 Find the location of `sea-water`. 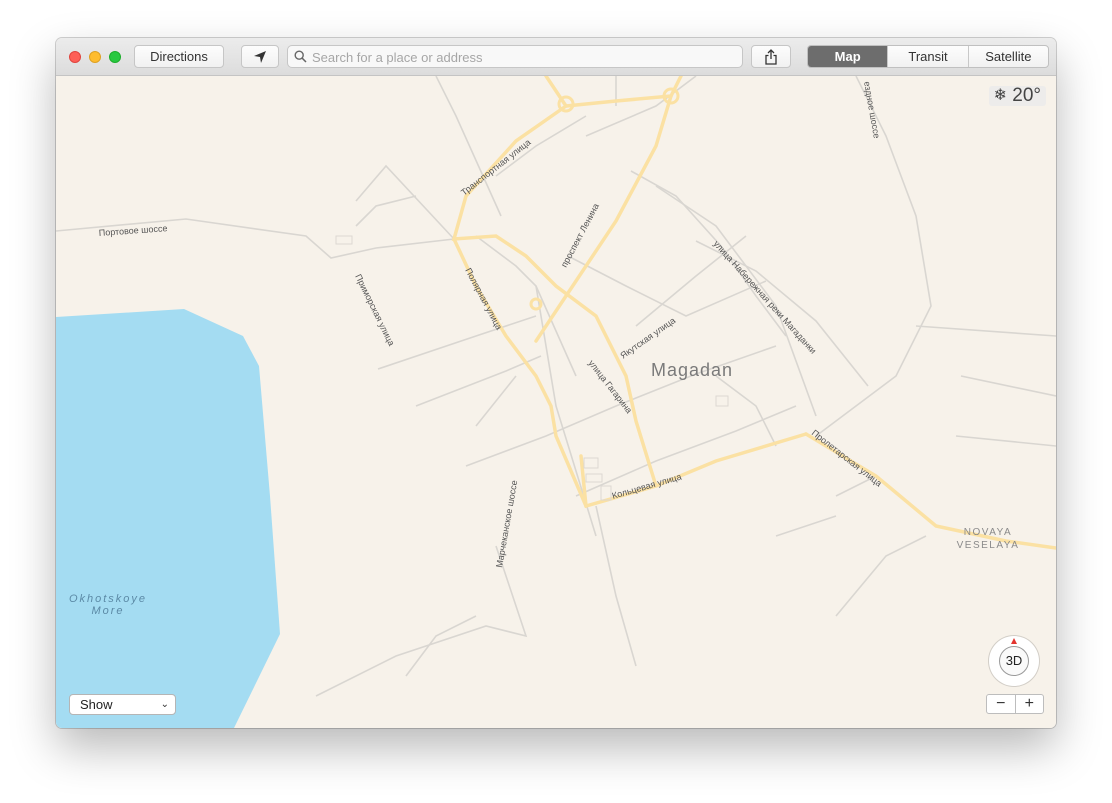

sea-water is located at coordinates (168, 518).